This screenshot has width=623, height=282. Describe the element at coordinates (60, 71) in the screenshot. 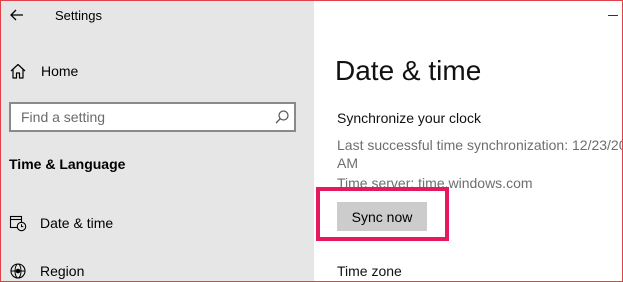

I see `sidebar-item-label: Home` at that location.